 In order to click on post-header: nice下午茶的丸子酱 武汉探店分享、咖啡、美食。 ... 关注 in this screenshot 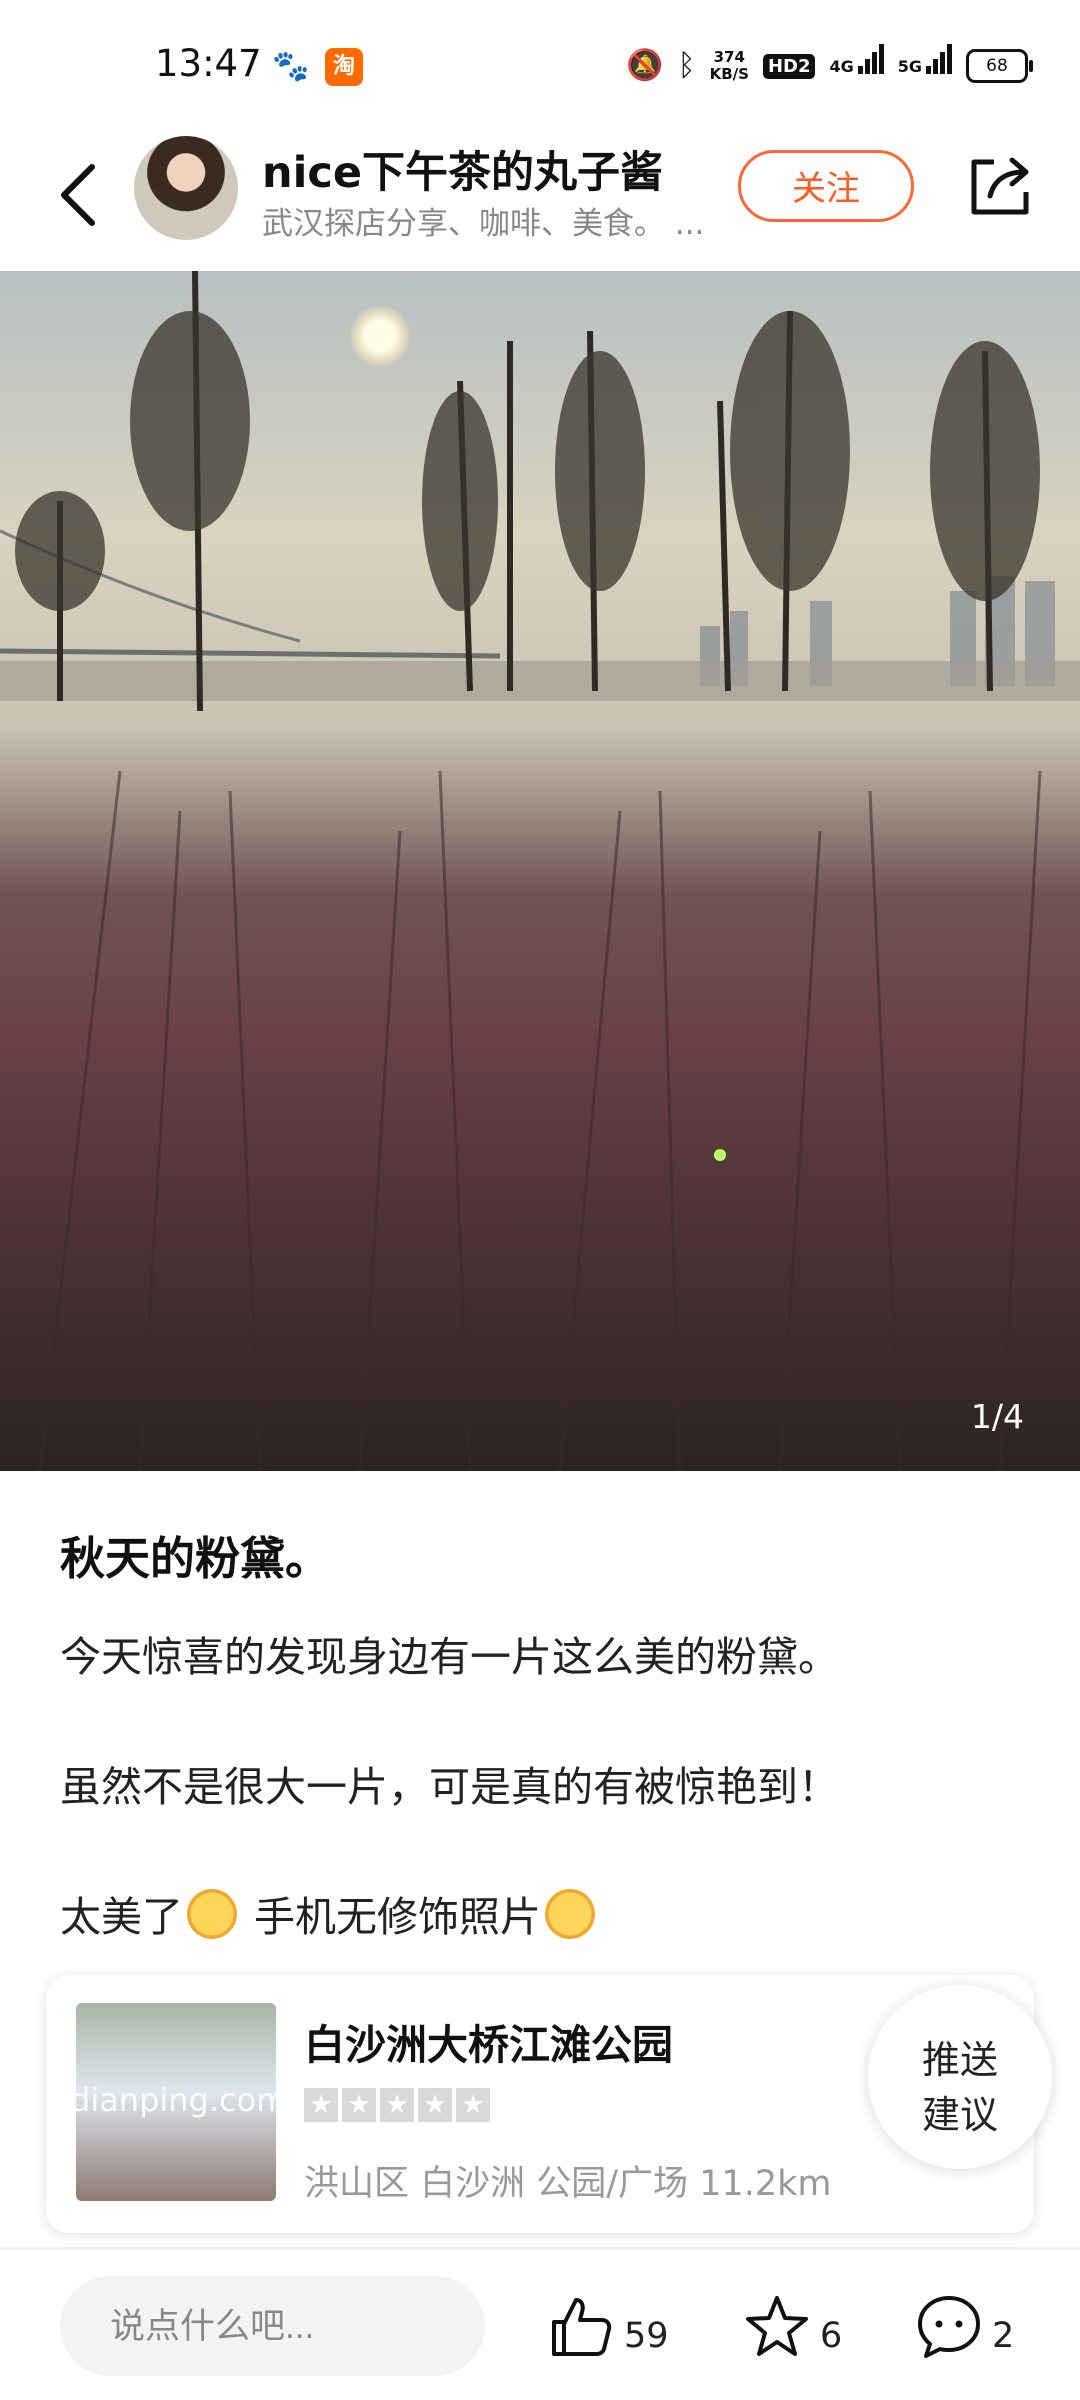, I will do `click(540, 200)`.